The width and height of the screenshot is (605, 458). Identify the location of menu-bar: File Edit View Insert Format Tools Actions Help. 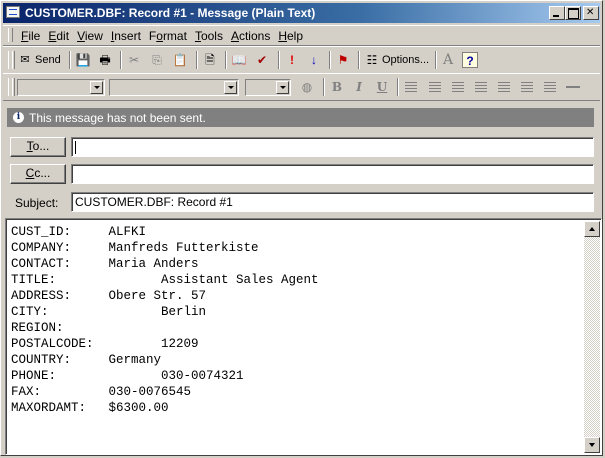
(301, 35).